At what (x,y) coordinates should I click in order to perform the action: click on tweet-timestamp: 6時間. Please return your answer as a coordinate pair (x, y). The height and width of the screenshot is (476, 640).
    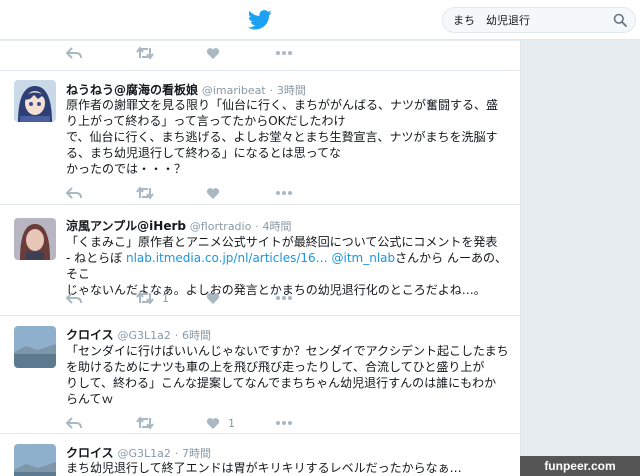
    Looking at the image, I should click on (196, 335).